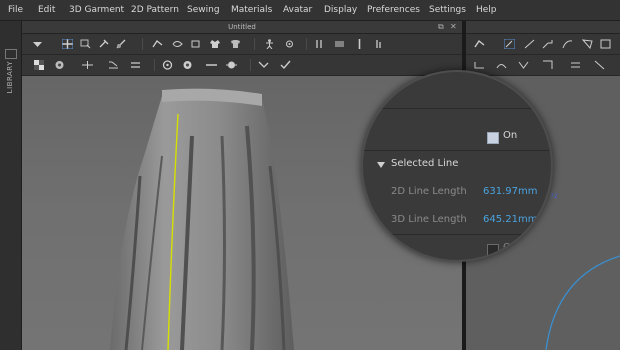 Image resolution: width=620 pixels, height=350 pixels. I want to click on brush-tool-icon, so click(121, 44).